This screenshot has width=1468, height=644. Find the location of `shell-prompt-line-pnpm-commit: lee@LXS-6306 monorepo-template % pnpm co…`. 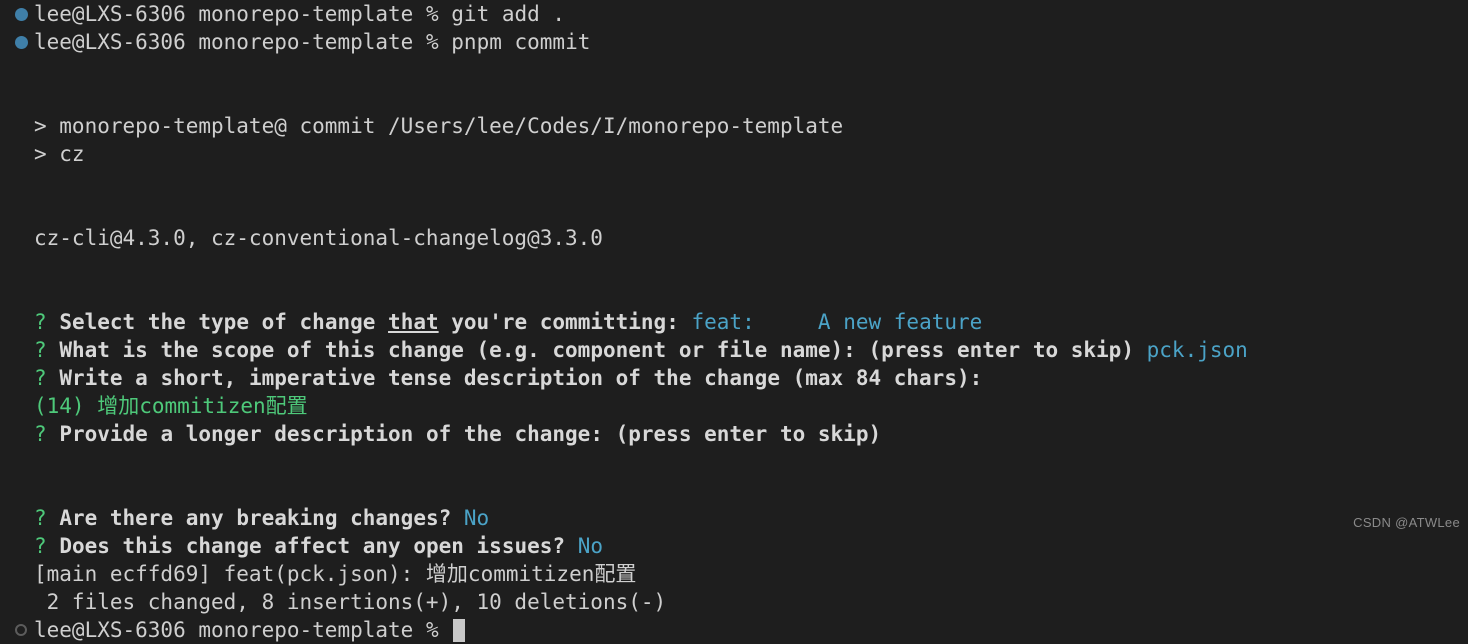

shell-prompt-line-pnpm-commit: lee@LXS-6306 monorepo-template % pnpm co… is located at coordinates (734, 42).